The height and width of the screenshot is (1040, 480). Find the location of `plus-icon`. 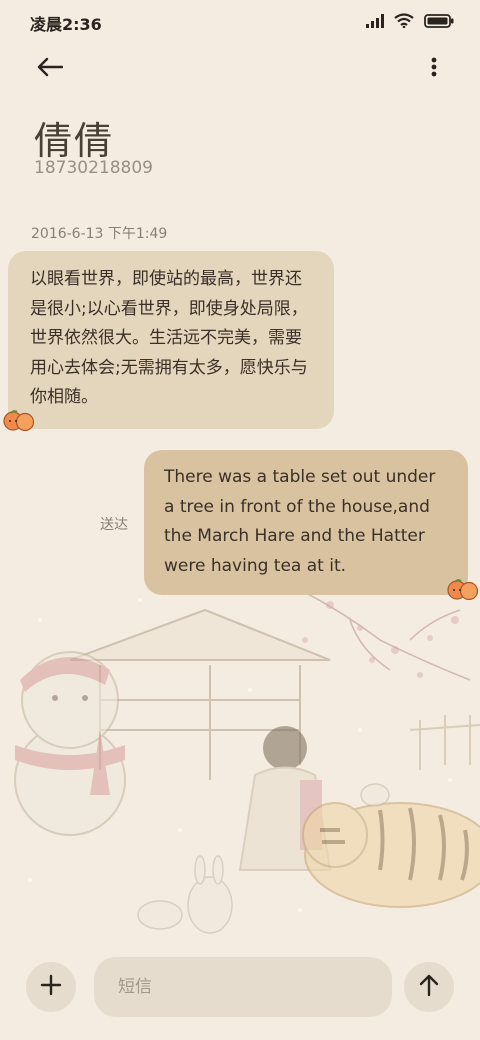

plus-icon is located at coordinates (51, 987).